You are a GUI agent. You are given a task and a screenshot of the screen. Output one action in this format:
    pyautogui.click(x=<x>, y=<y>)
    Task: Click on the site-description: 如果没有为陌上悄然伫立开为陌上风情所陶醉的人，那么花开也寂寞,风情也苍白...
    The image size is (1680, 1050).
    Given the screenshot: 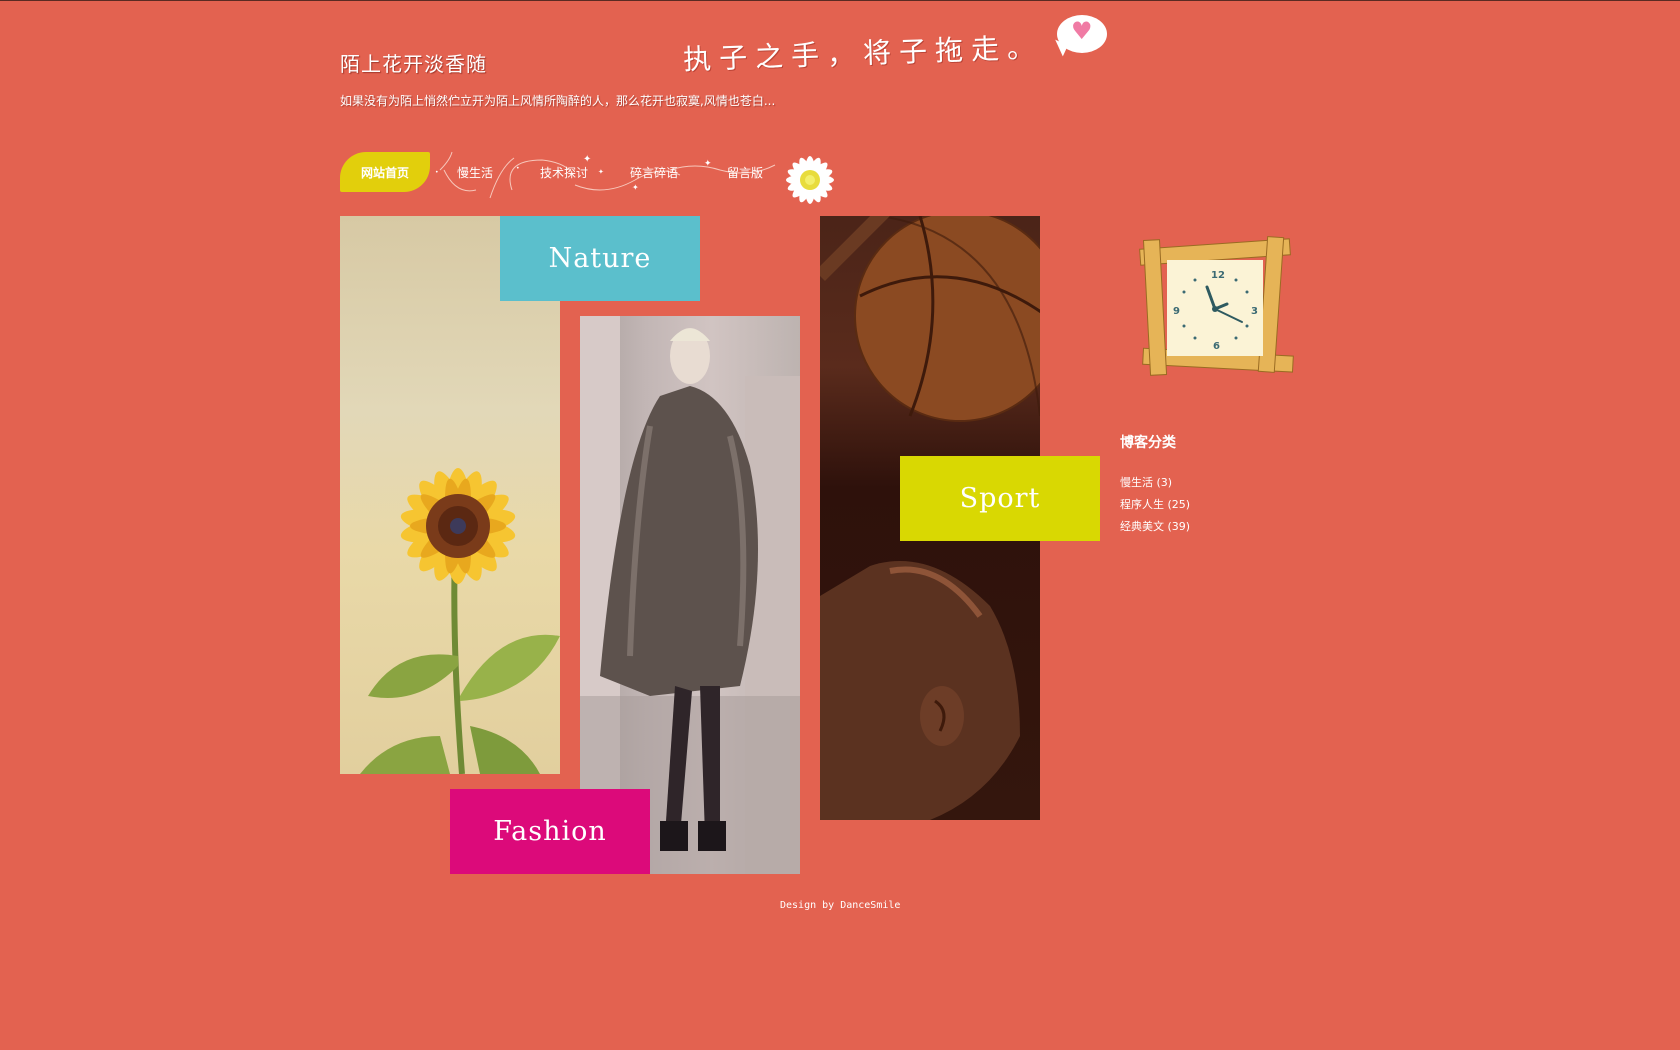 What is the action you would take?
    pyautogui.click(x=558, y=101)
    